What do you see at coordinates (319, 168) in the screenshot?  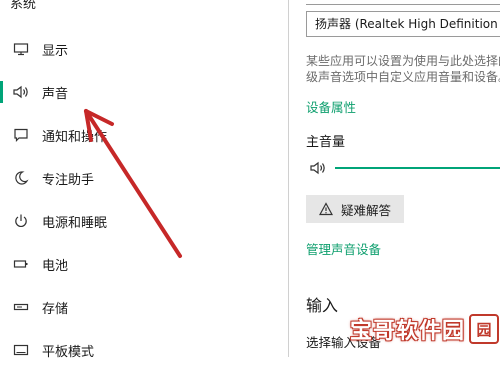 I see `volume-speaker-icon` at bounding box center [319, 168].